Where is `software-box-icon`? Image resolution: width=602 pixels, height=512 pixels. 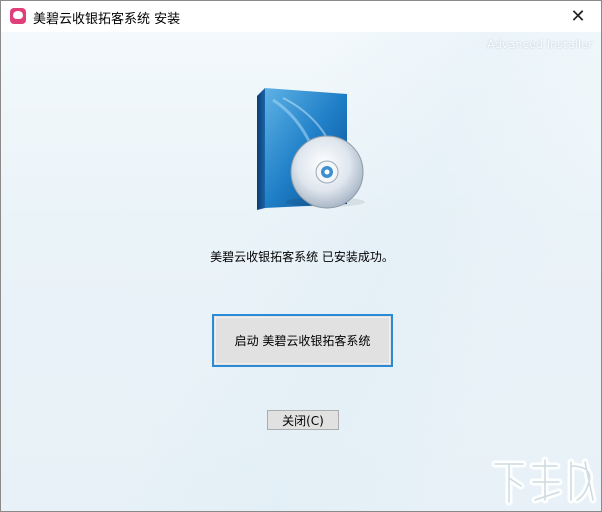 software-box-icon is located at coordinates (311, 149).